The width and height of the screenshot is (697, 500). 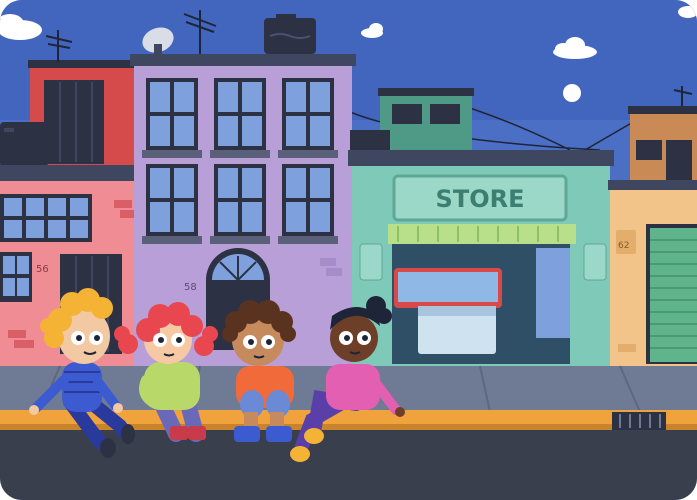 I want to click on sun-icon, so click(x=572, y=93).